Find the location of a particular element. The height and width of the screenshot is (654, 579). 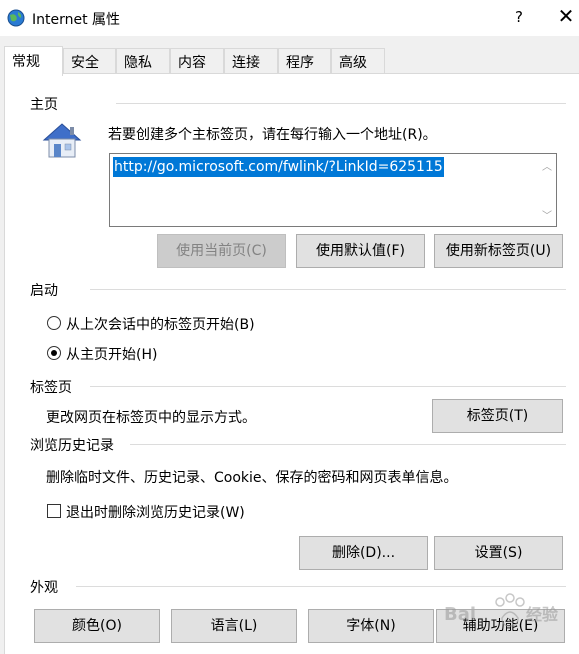

appearance-section-label: 外观 is located at coordinates (44, 588).